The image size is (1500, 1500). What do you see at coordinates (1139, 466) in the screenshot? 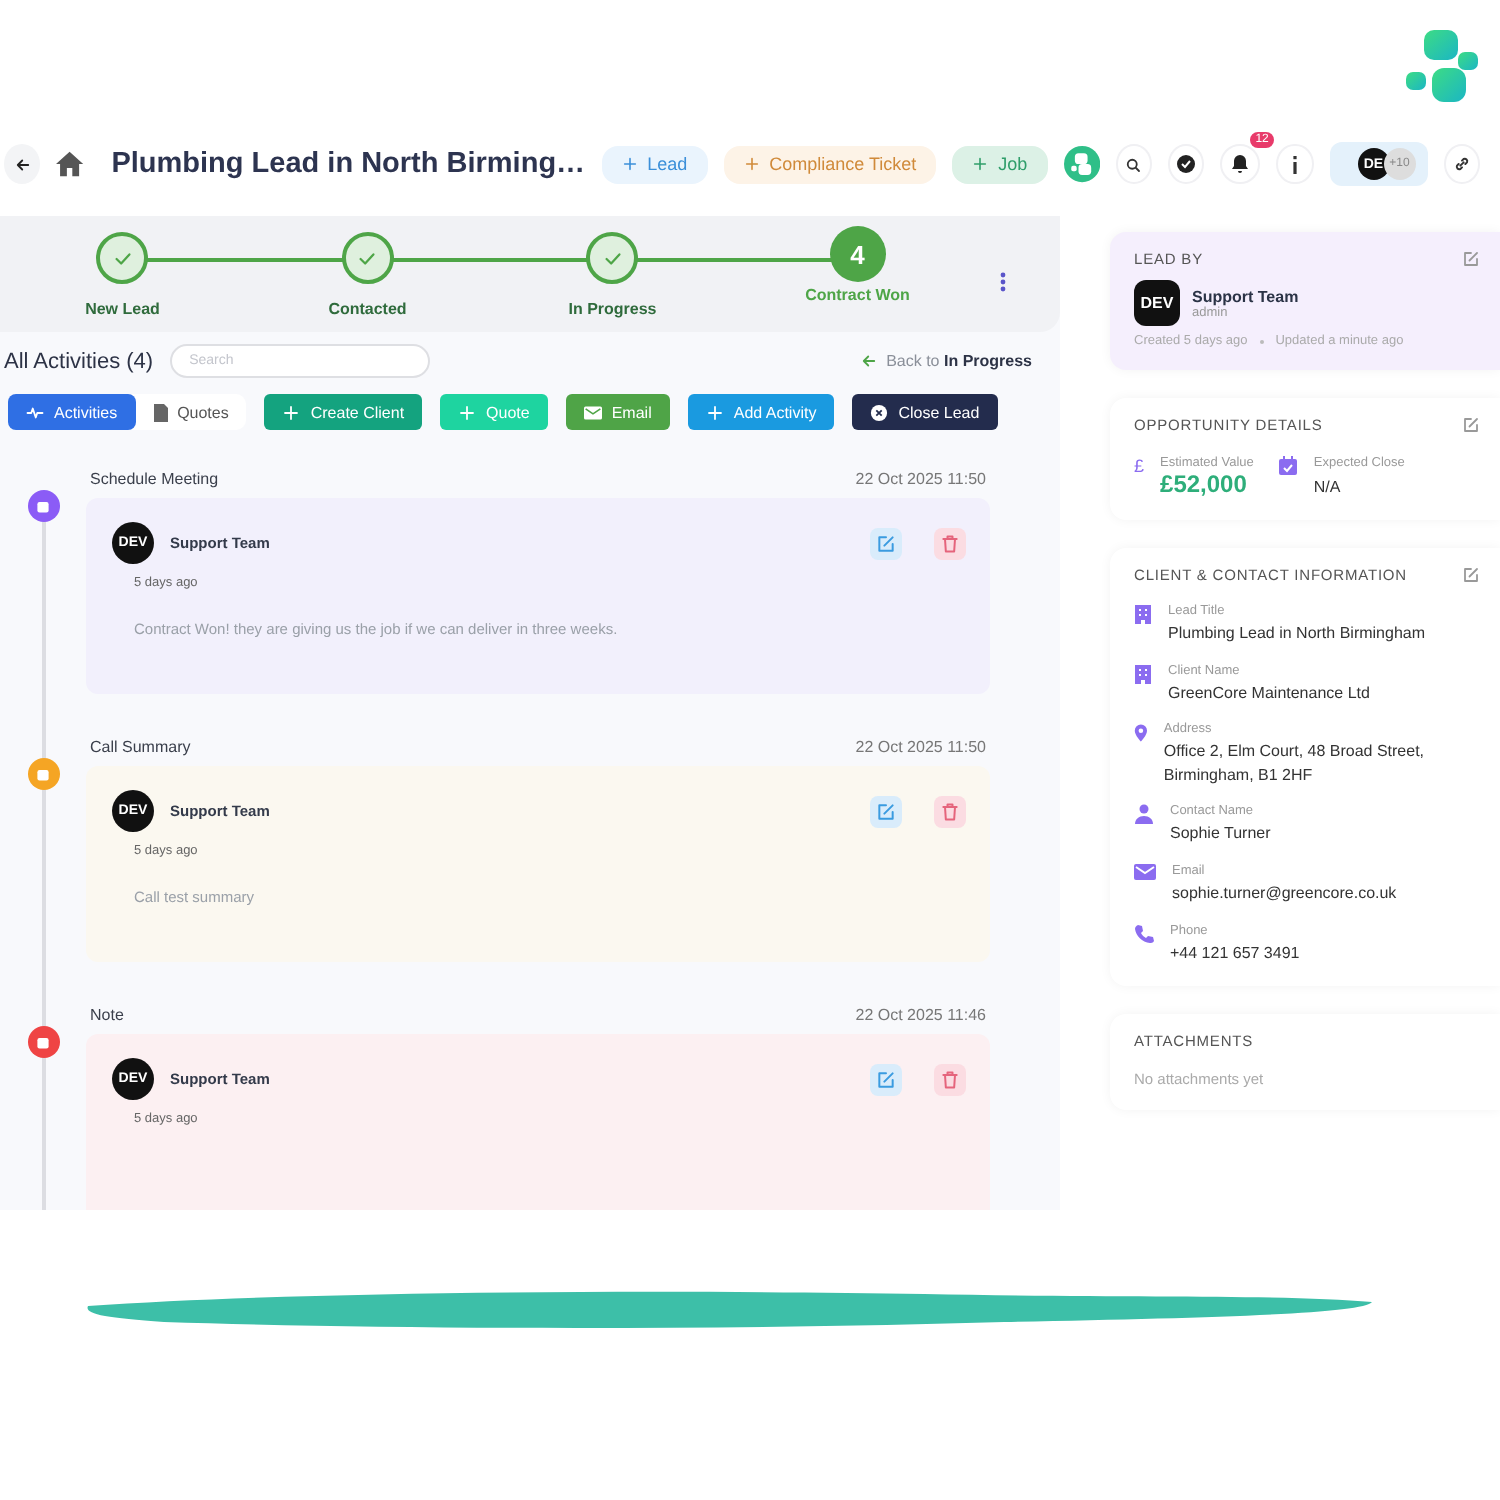
I see `pound-icon: £` at bounding box center [1139, 466].